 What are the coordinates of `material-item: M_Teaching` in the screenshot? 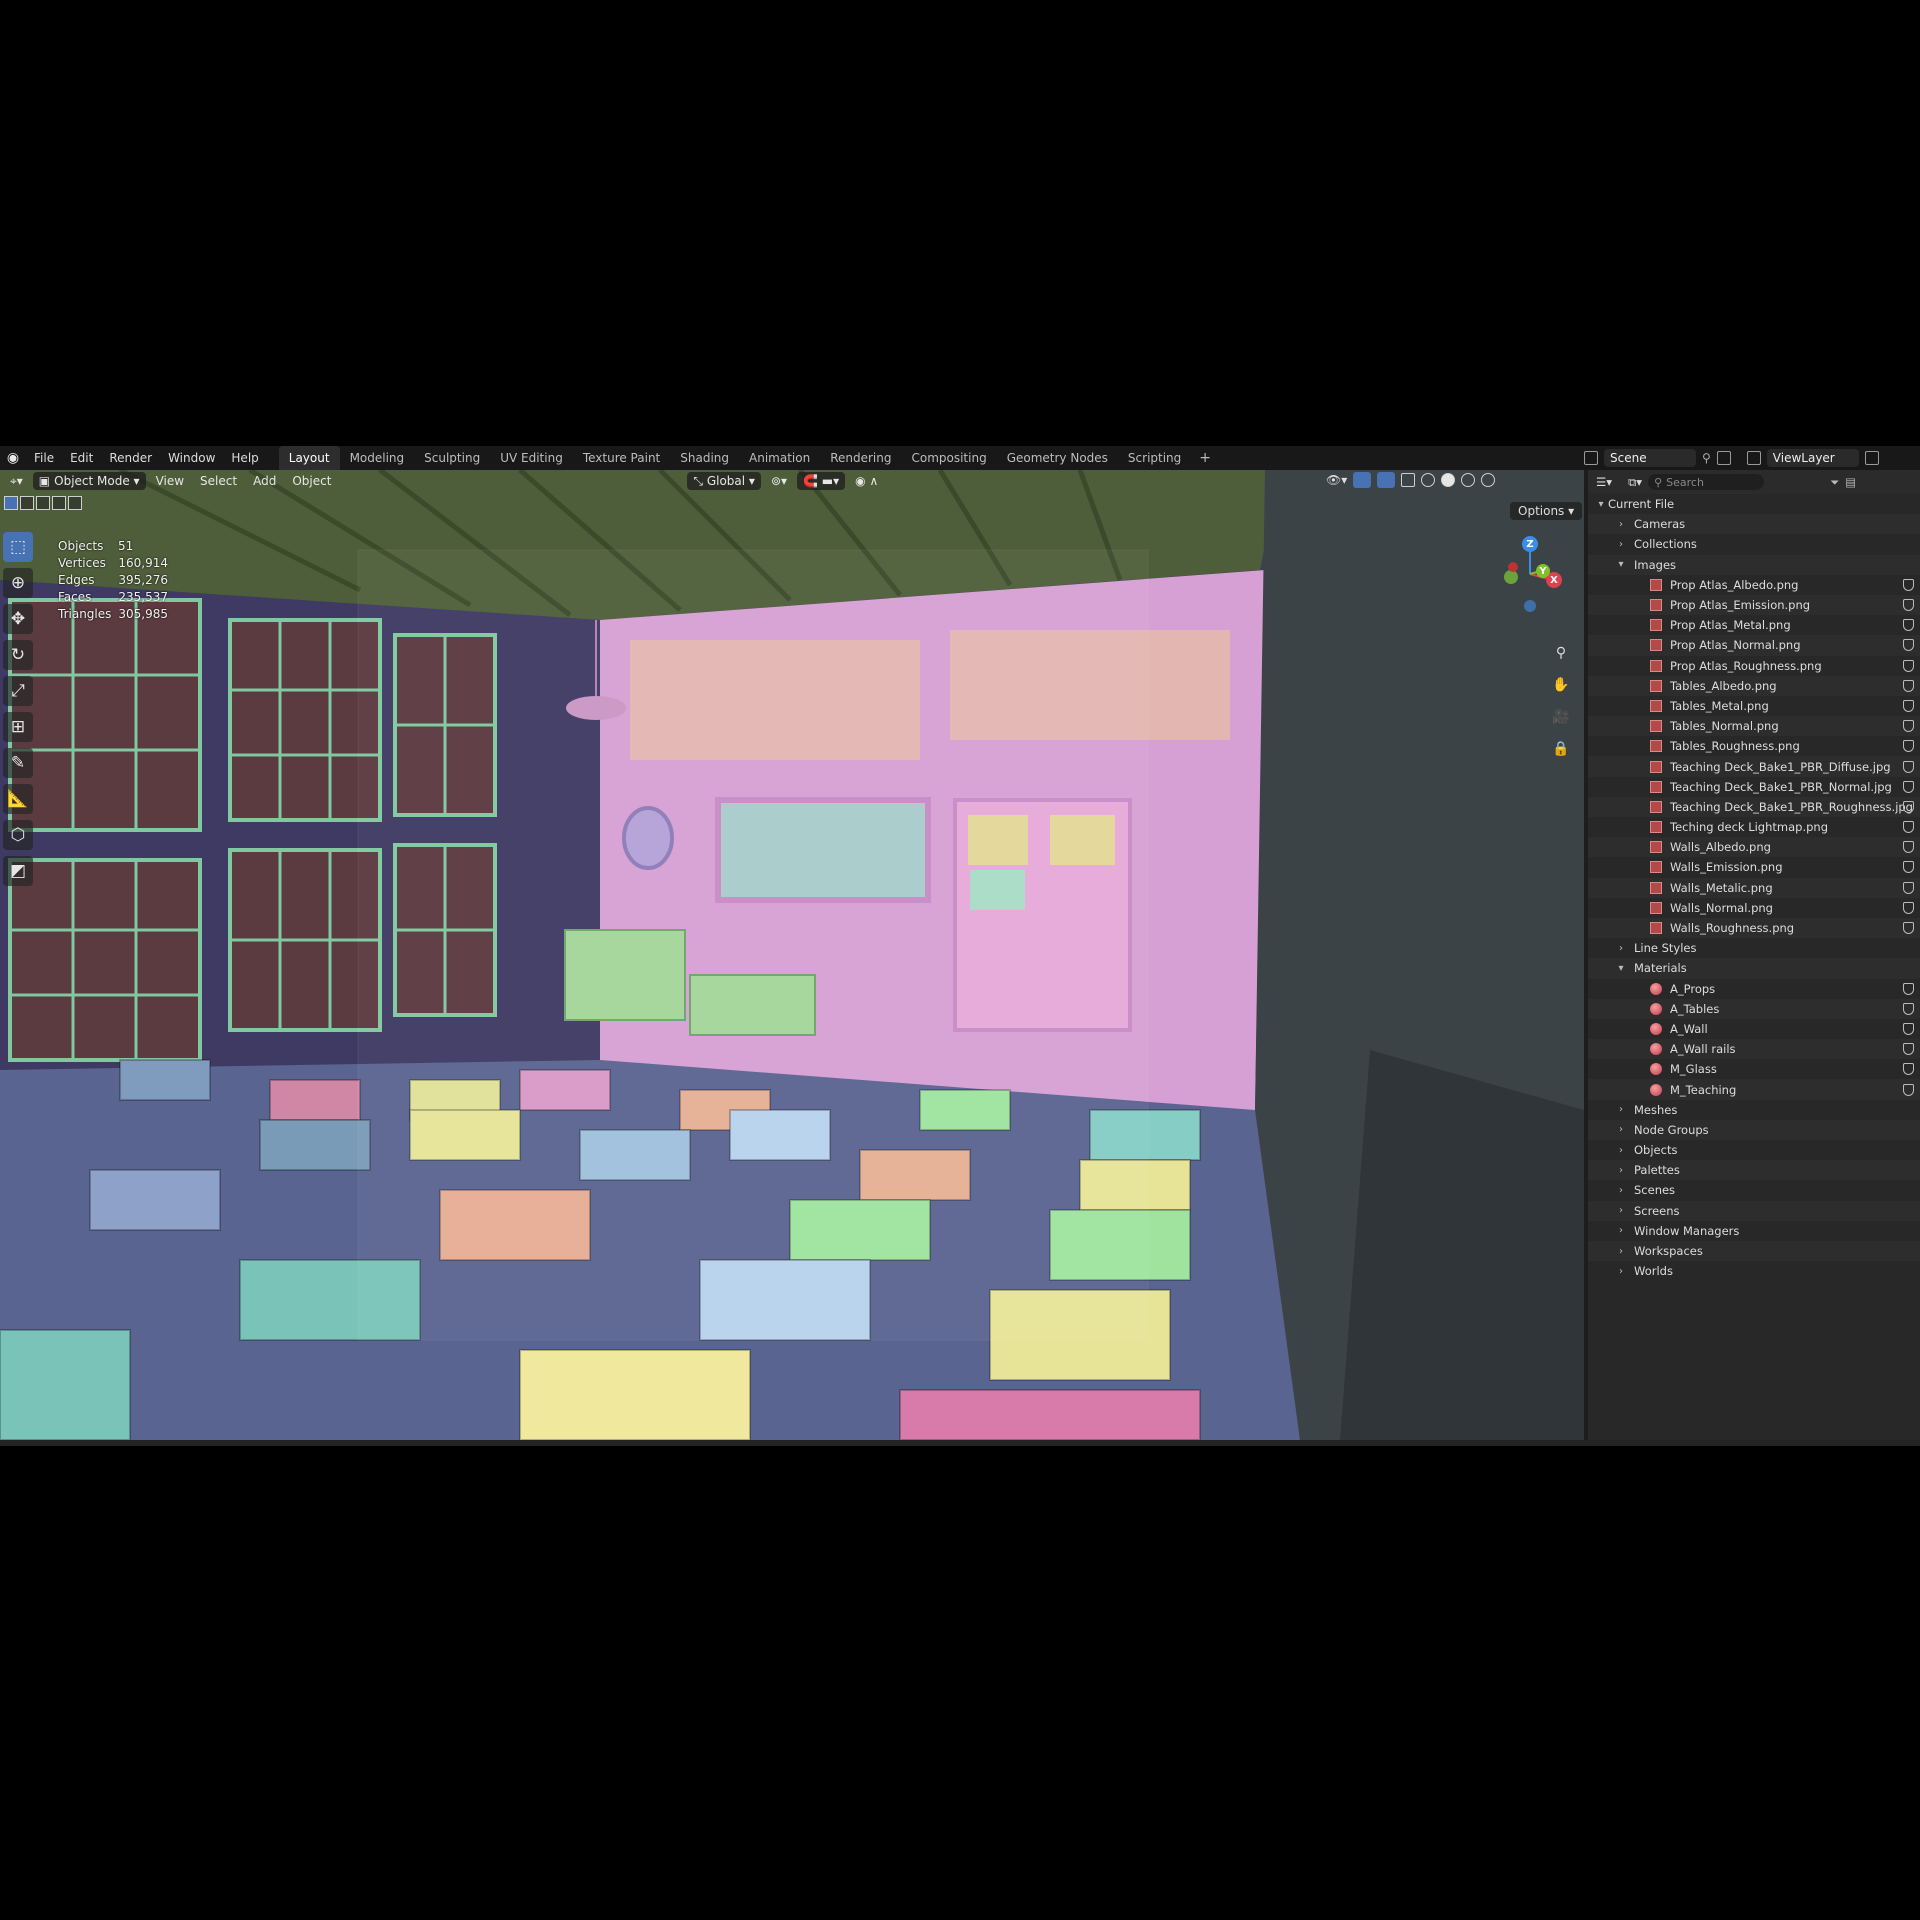 It's located at (1754, 1089).